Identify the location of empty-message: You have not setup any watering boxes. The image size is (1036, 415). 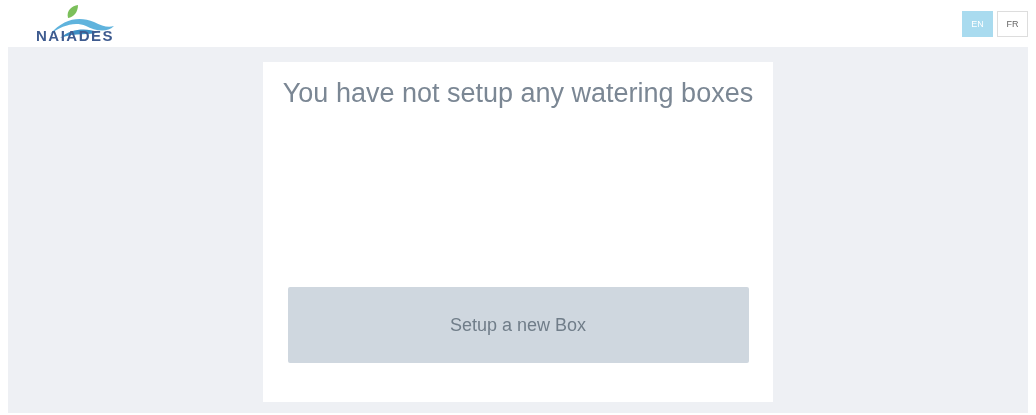
(518, 93).